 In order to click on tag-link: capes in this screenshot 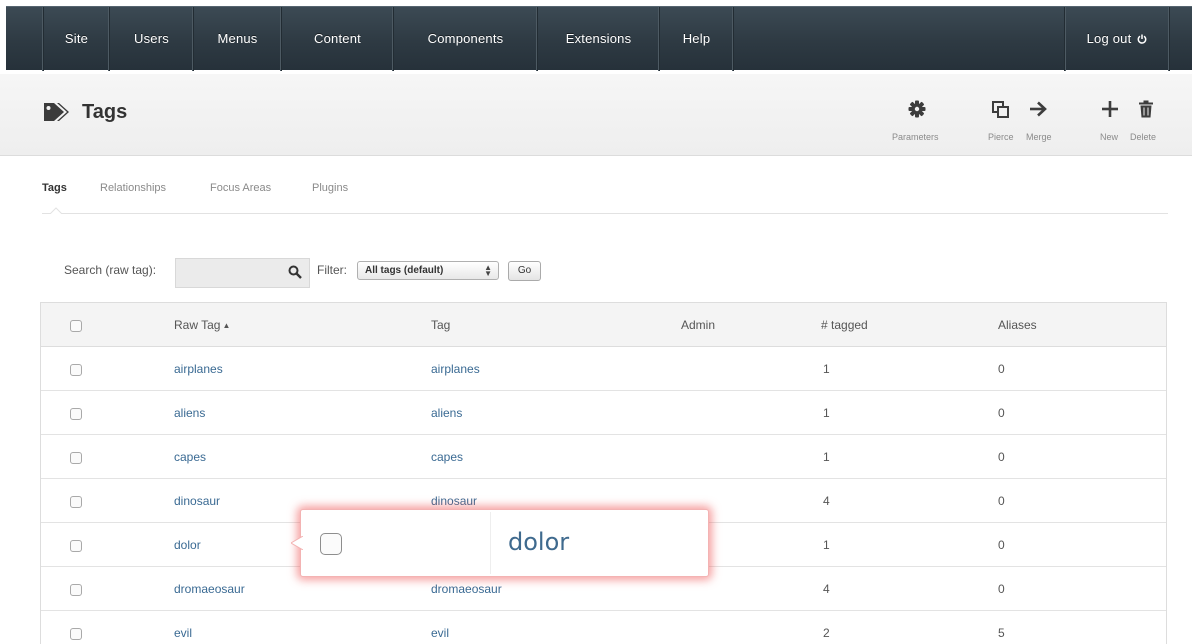, I will do `click(447, 457)`.